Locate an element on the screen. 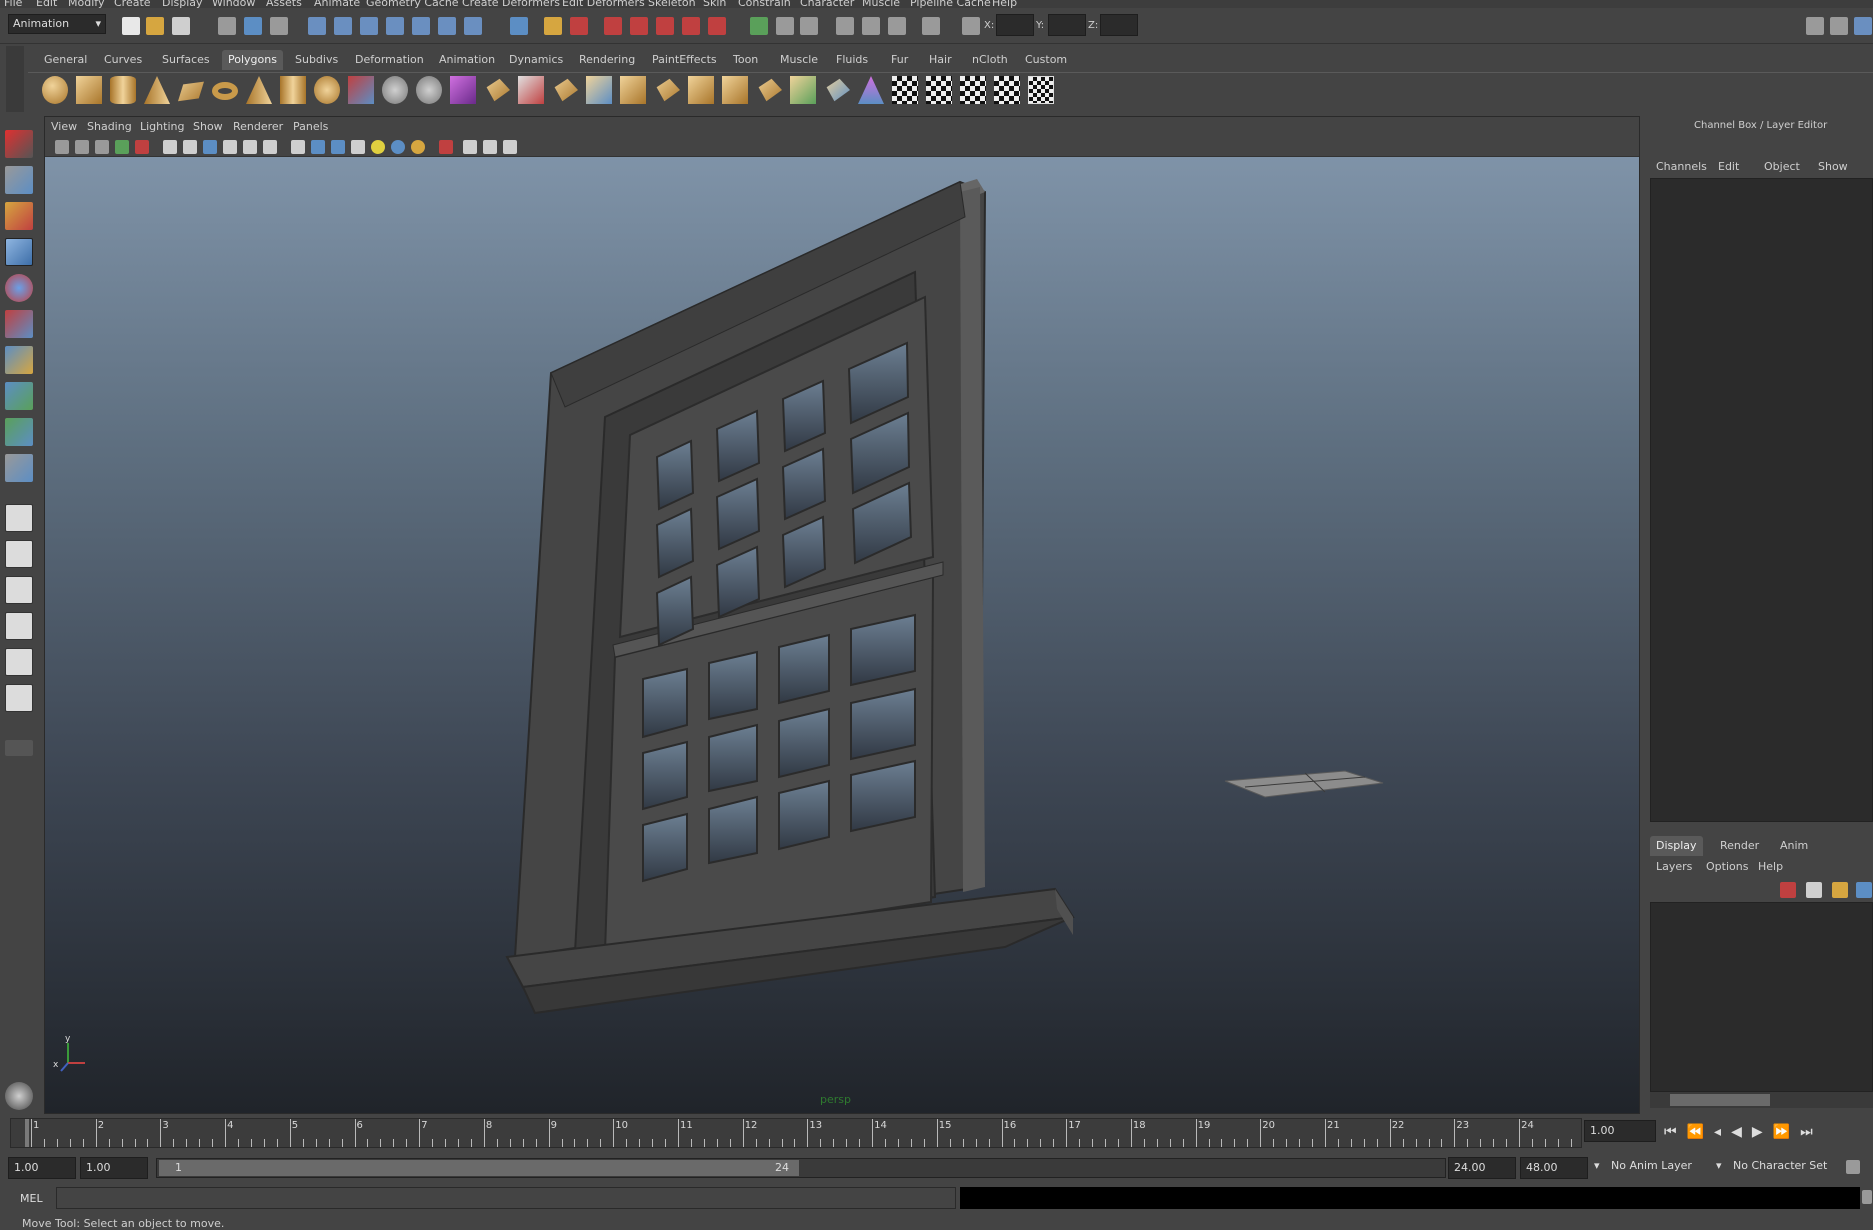 Image resolution: width=1873 pixels, height=1230 pixels. xray-joints-icon is located at coordinates (490, 147).